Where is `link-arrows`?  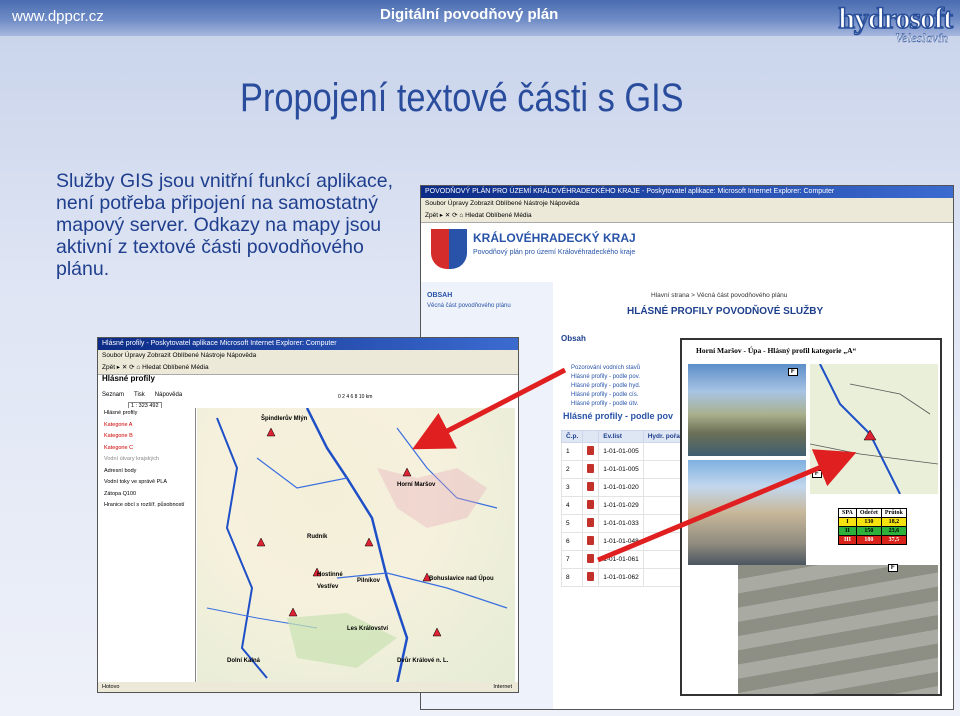 link-arrows is located at coordinates (634, 465).